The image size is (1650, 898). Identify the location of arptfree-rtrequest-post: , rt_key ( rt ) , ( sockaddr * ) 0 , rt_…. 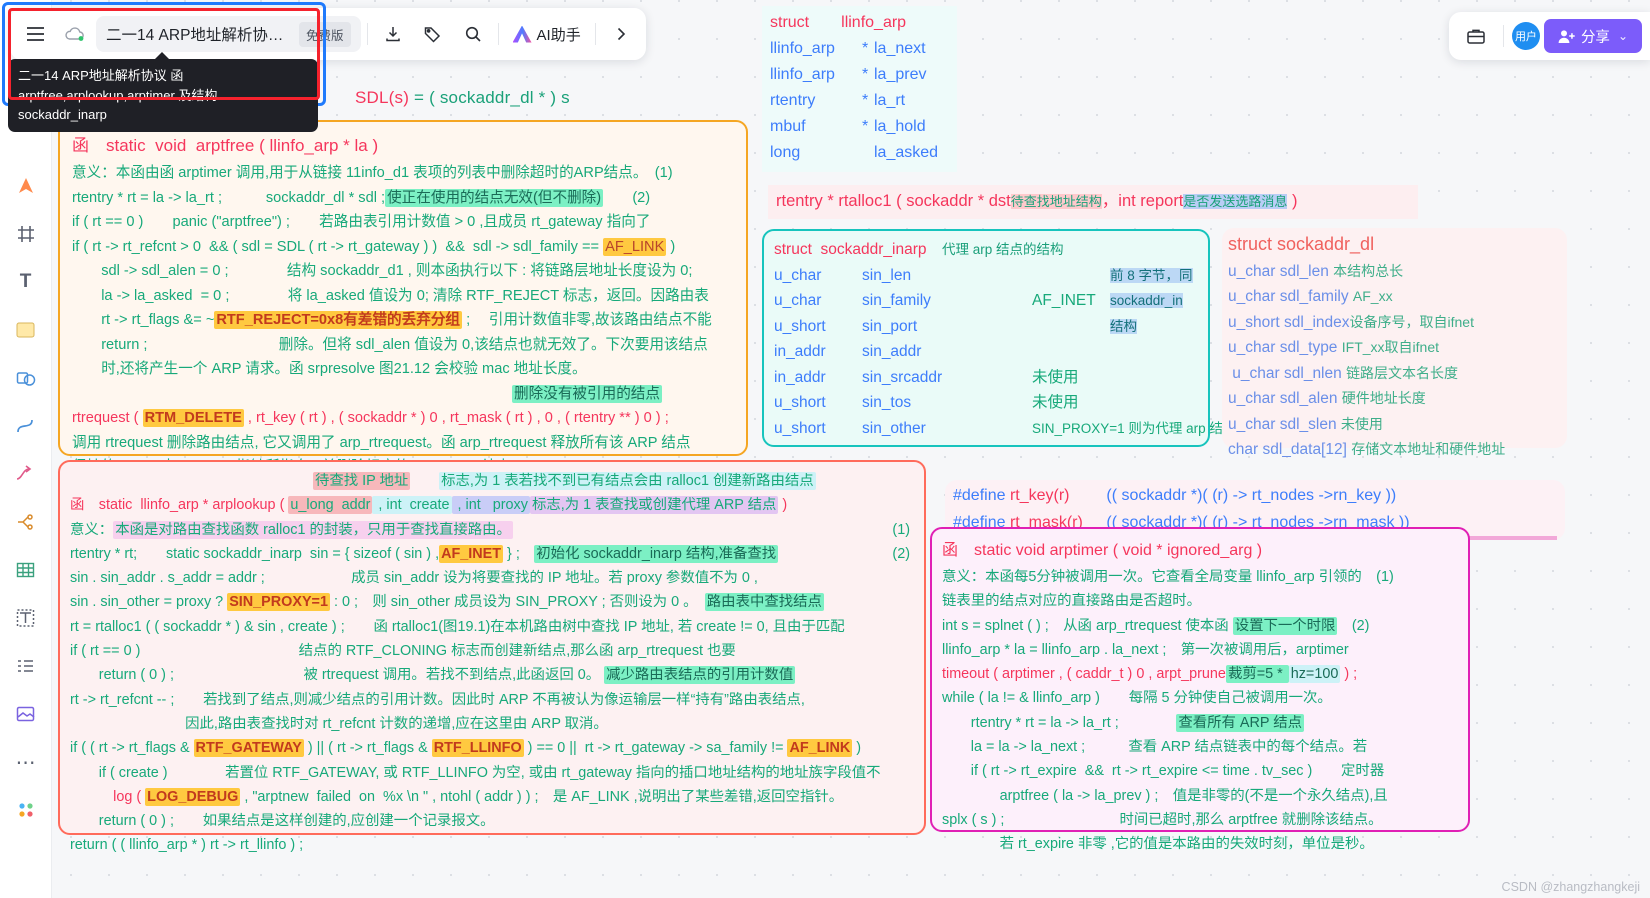
(456, 418).